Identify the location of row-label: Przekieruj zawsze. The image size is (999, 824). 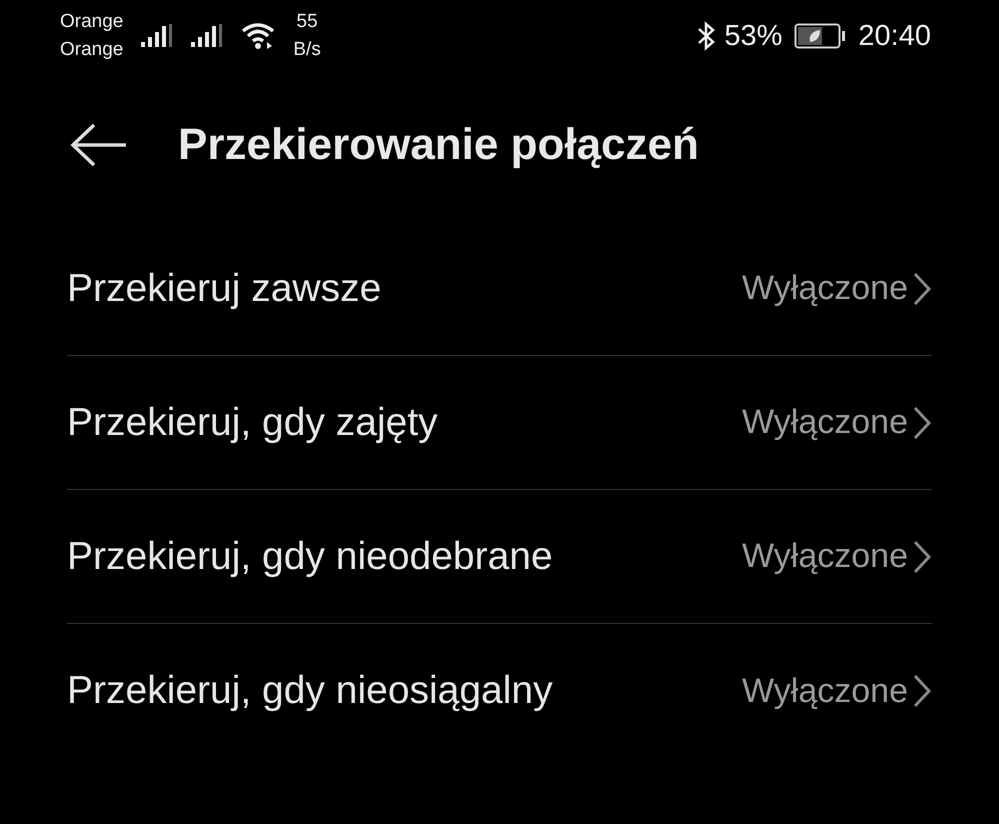
(224, 288).